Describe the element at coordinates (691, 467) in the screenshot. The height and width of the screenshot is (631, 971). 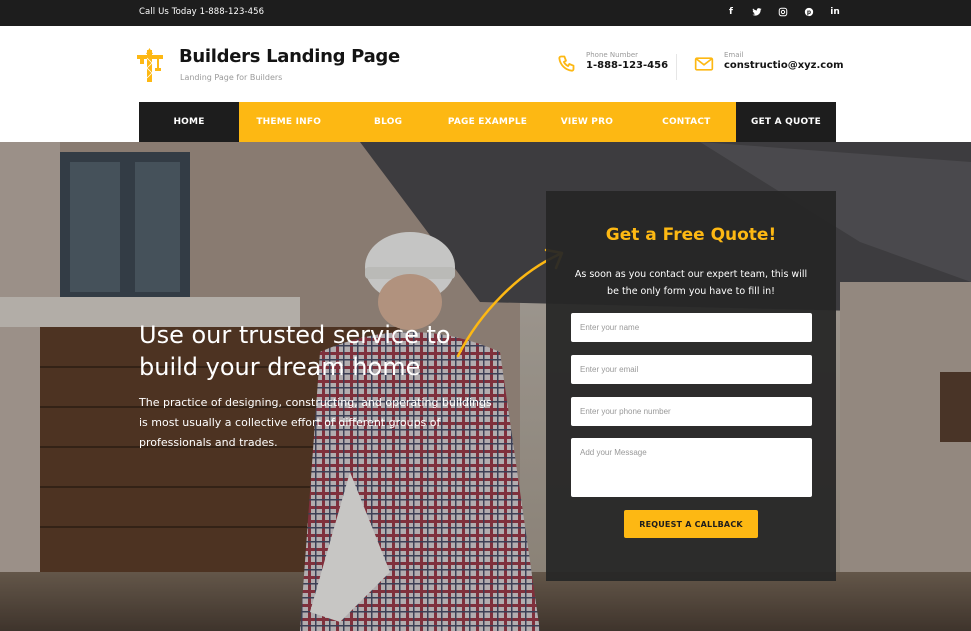
I see `message-textarea: Add your Message` at that location.